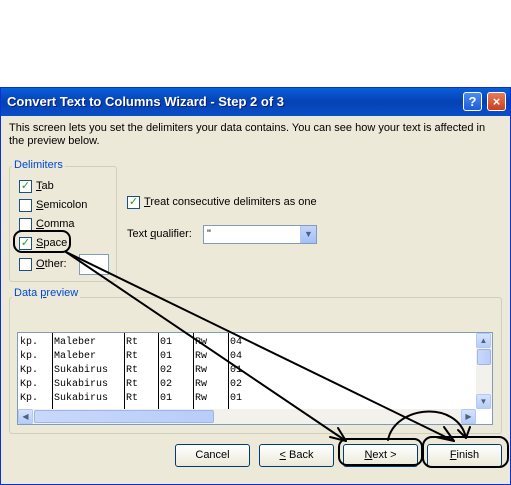 Image resolution: width=511 pixels, height=485 pixels. I want to click on next-button: Next >, so click(380, 455).